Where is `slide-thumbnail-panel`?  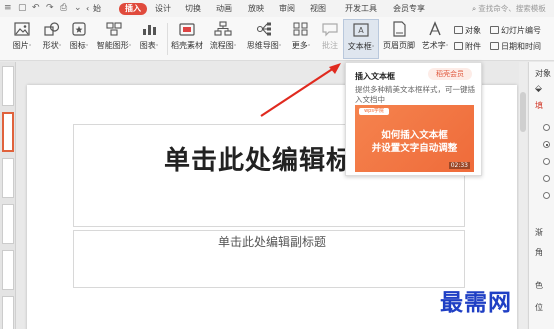 slide-thumbnail-panel is located at coordinates (8, 195).